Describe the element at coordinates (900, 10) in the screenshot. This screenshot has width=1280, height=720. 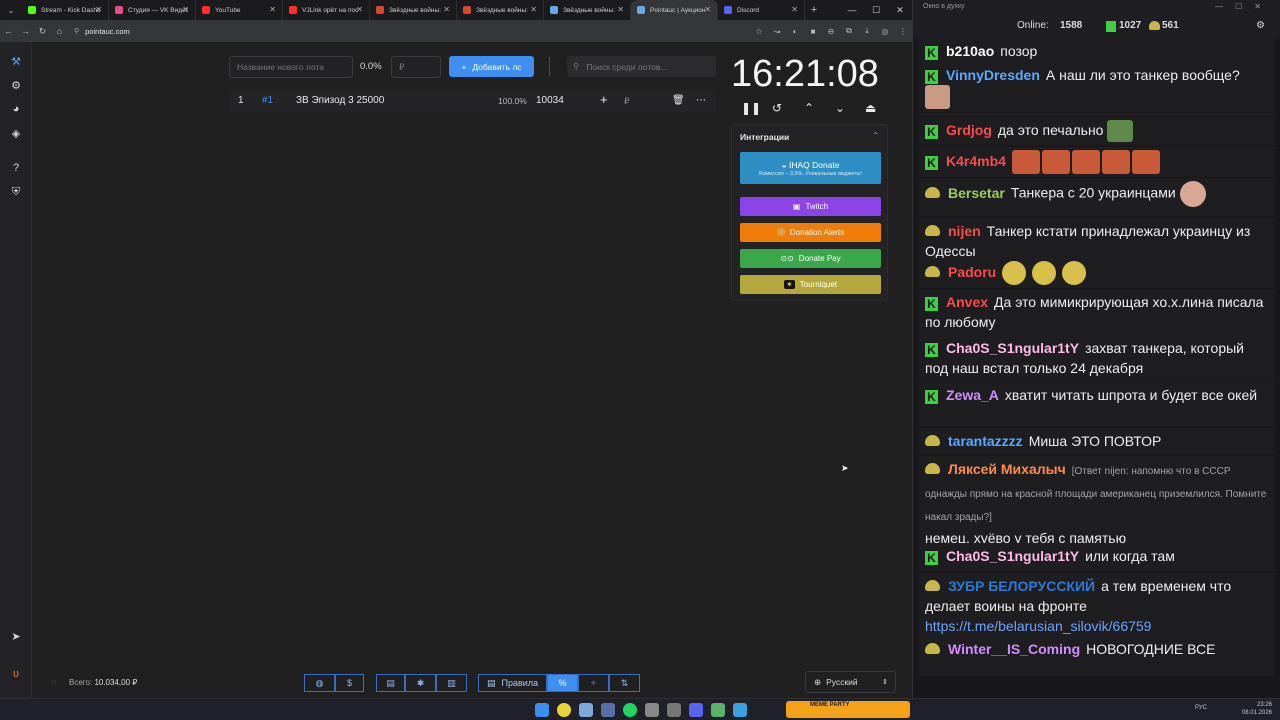
I see `close-window-icon: ✕` at that location.